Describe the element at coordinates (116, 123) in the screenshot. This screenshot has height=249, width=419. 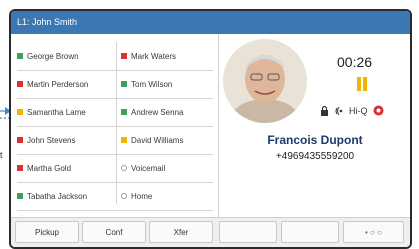
I see `blf-column-divider` at that location.